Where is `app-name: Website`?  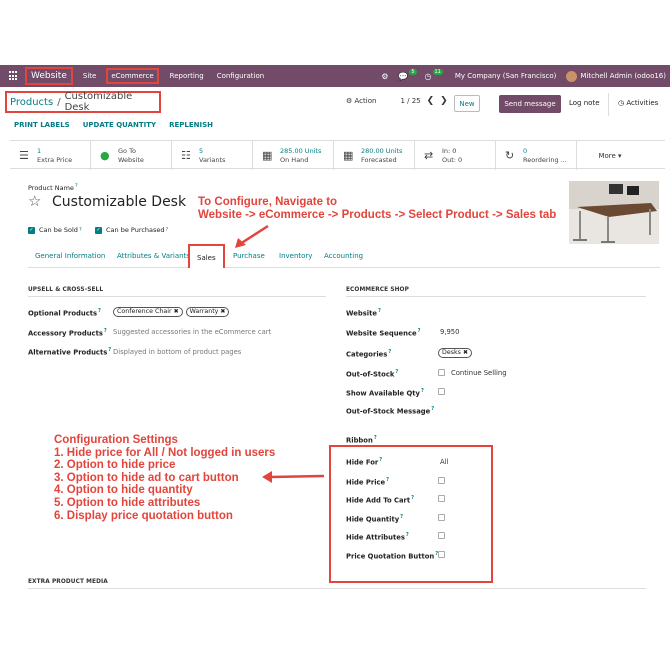 app-name: Website is located at coordinates (49, 76).